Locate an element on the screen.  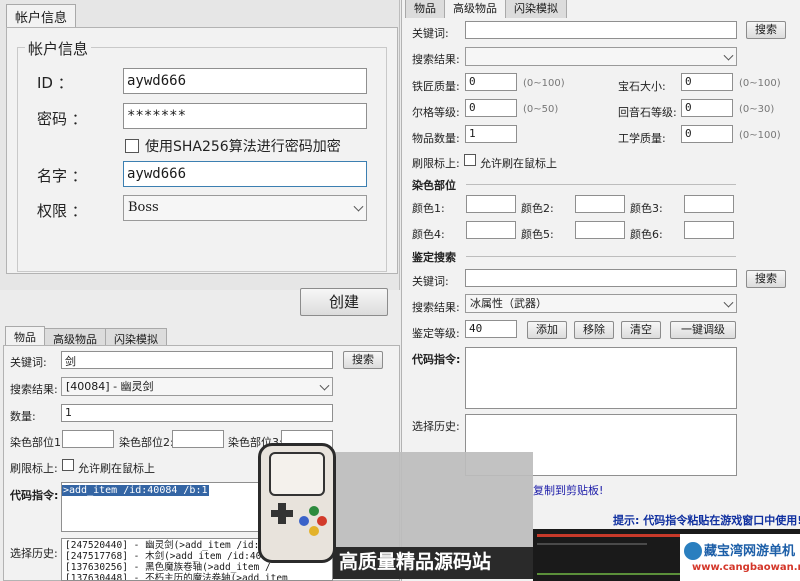
gamepad-screen is located at coordinates (297, 474).